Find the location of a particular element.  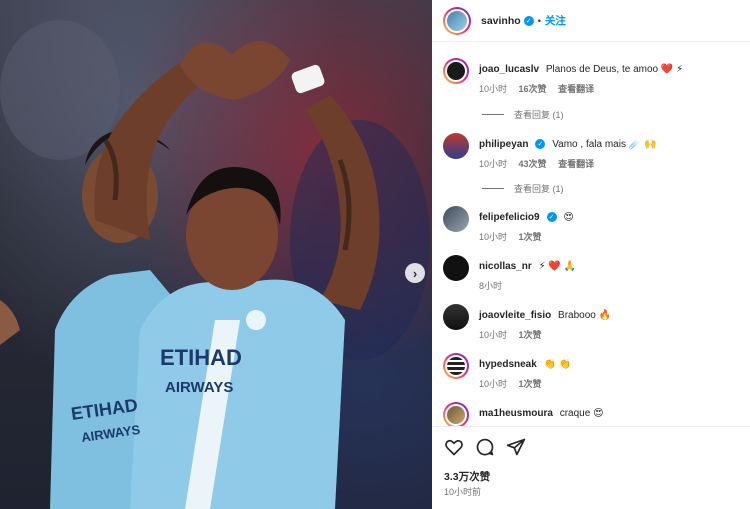

comment-item: nicollas_nr ⚡ ❤️ 🙏 8小时 is located at coordinates (593, 273).